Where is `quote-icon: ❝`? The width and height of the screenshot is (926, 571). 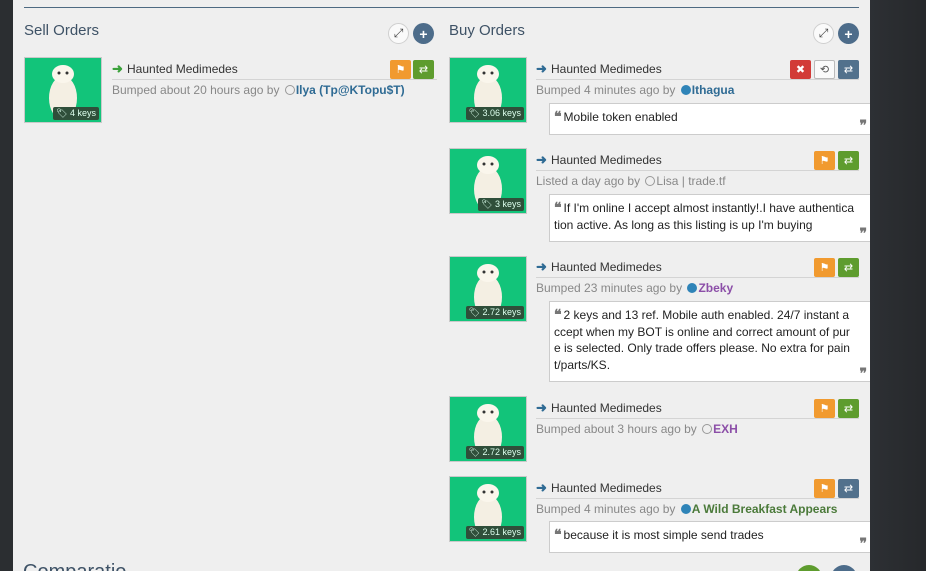 quote-icon: ❝ is located at coordinates (558, 207).